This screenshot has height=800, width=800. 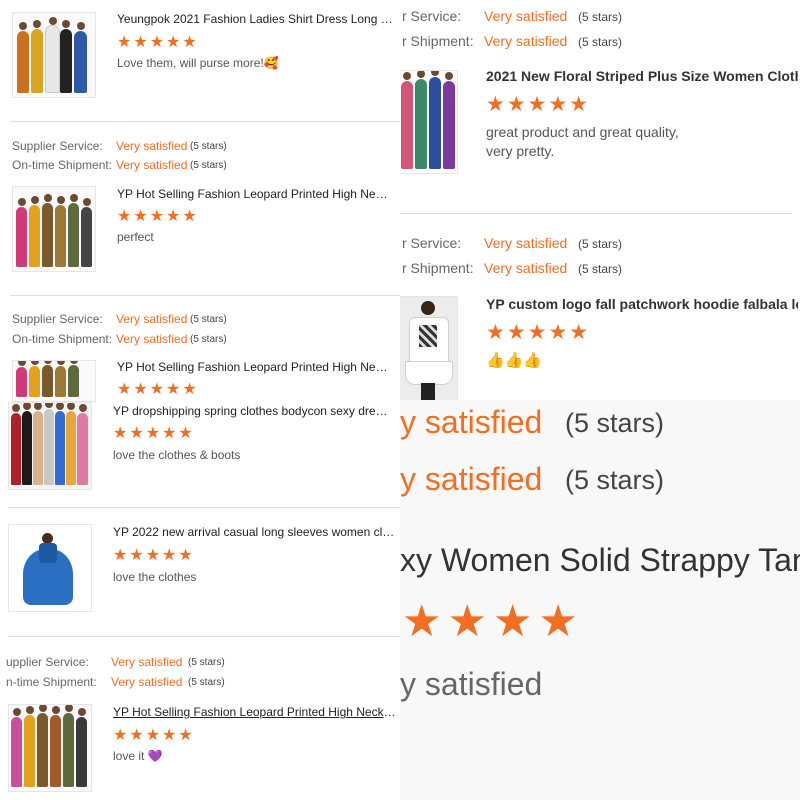 What do you see at coordinates (438, 268) in the screenshot?
I see `shipment-label: r Shipment:` at bounding box center [438, 268].